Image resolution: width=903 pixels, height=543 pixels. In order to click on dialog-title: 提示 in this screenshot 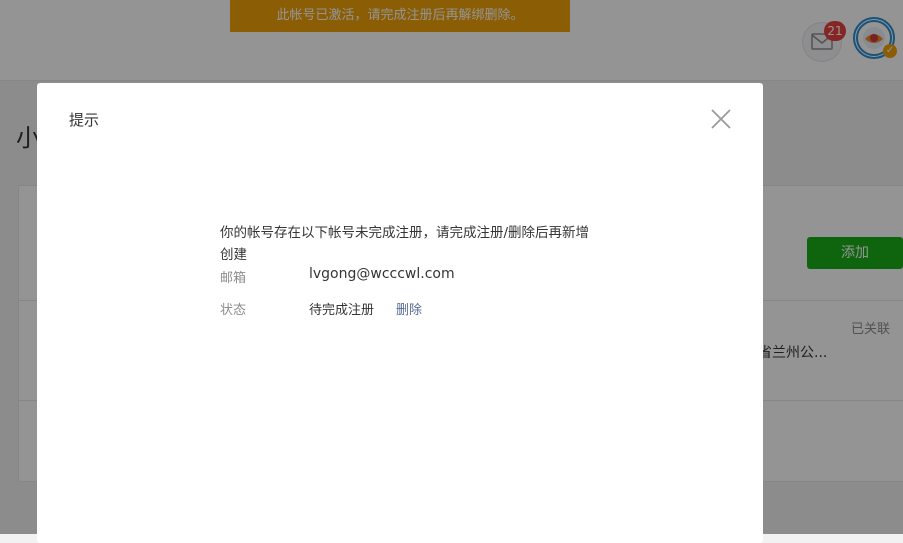, I will do `click(84, 120)`.